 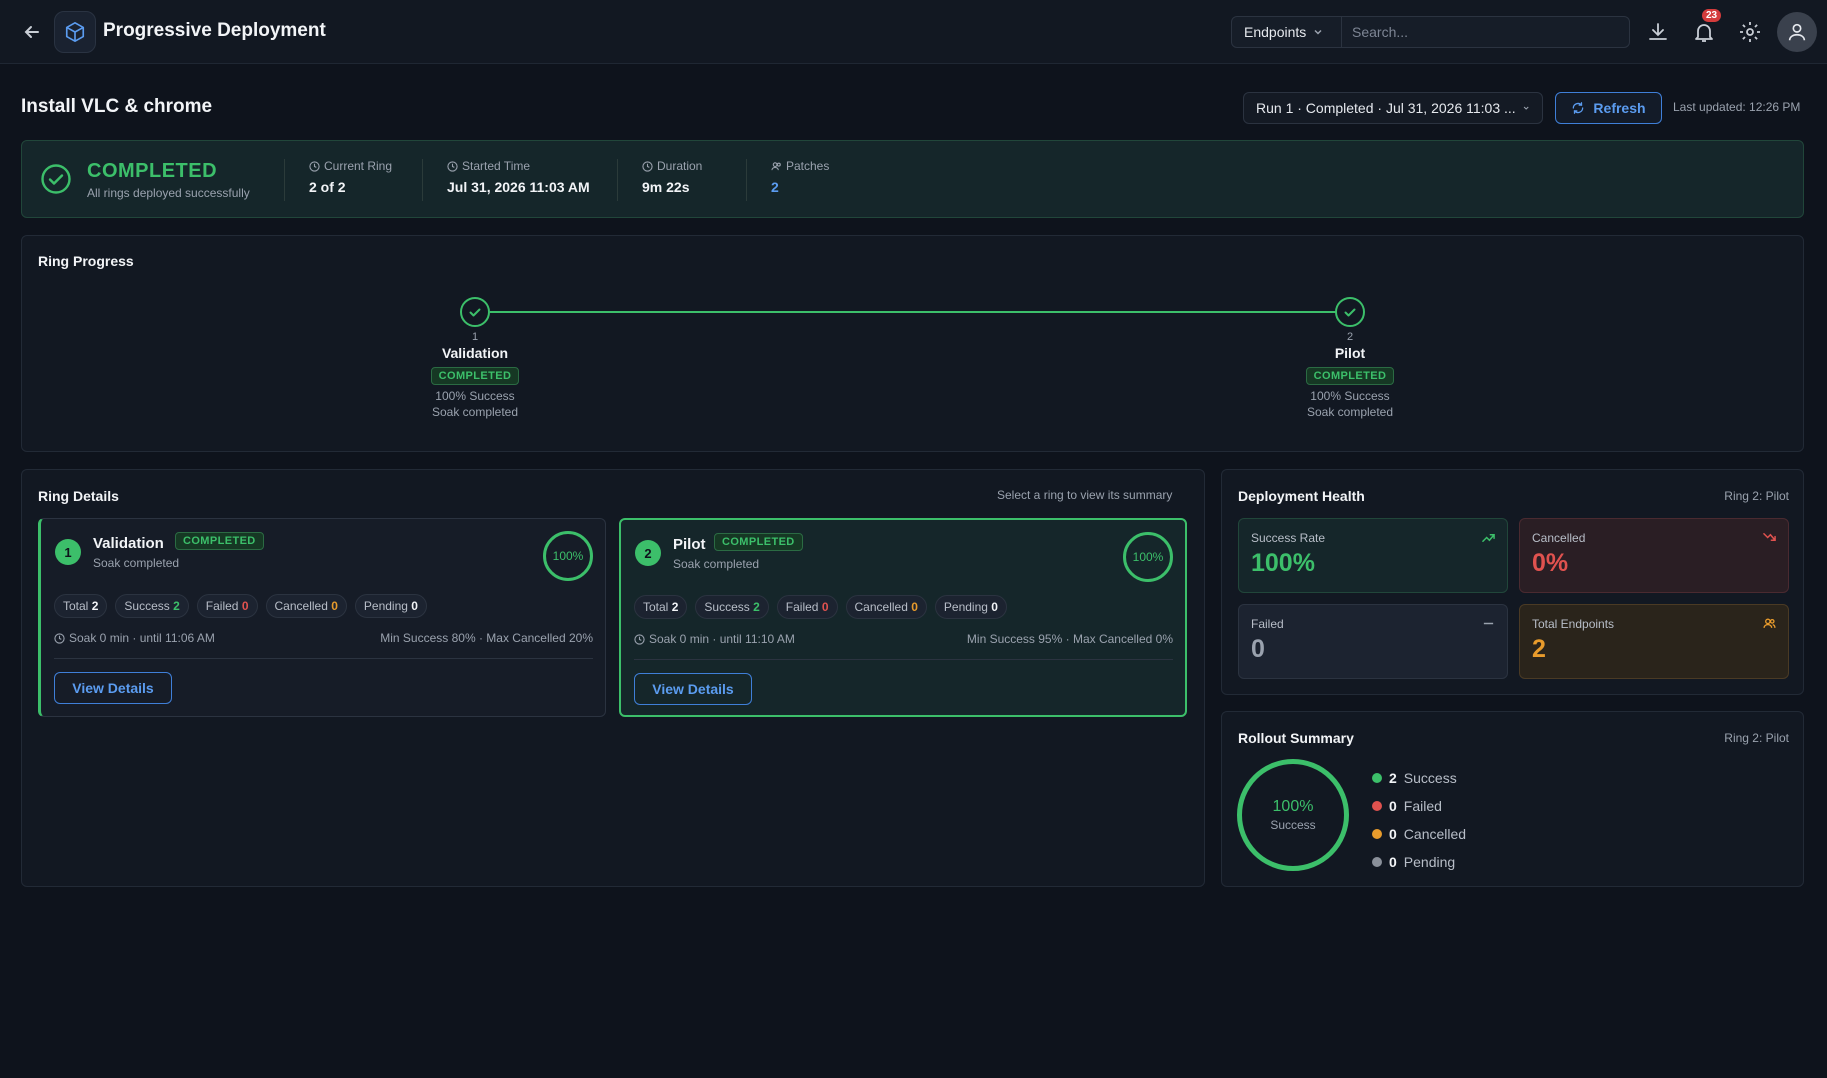 What do you see at coordinates (1769, 540) in the screenshot?
I see `trend-down-icon` at bounding box center [1769, 540].